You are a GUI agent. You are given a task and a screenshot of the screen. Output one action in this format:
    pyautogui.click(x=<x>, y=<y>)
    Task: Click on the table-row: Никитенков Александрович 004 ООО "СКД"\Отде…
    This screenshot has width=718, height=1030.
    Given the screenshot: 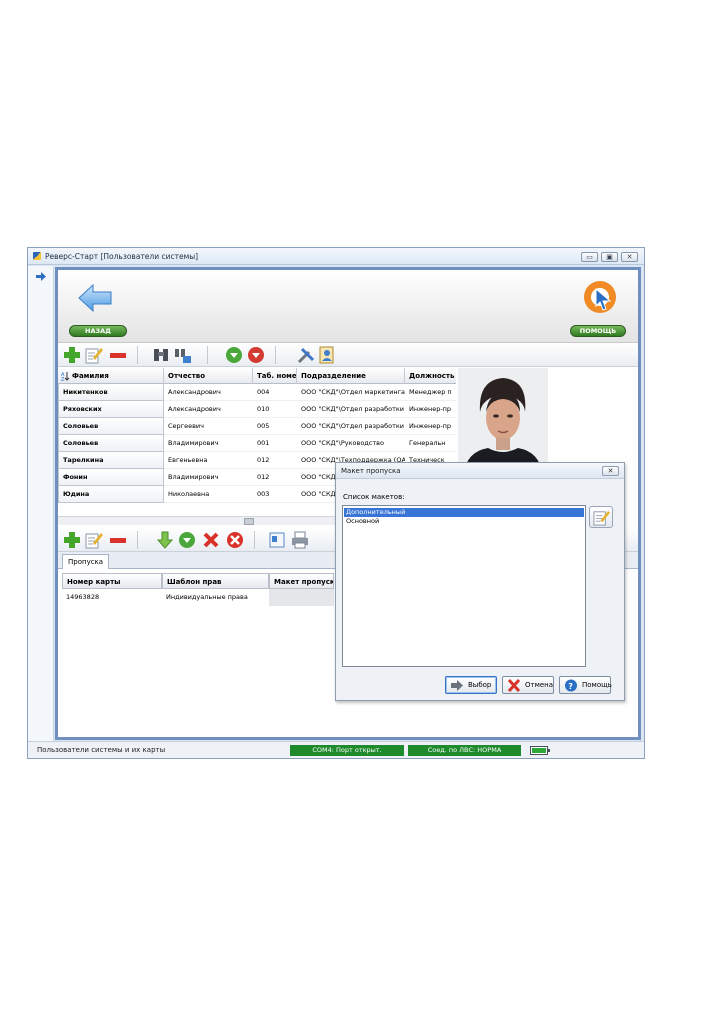 What is the action you would take?
    pyautogui.click(x=257, y=392)
    